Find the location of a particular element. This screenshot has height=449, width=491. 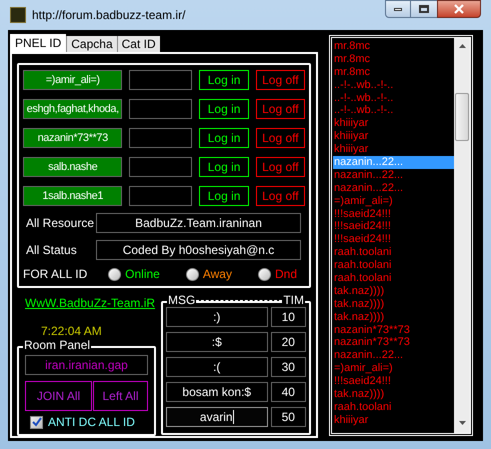

time-field: 40 is located at coordinates (288, 392).